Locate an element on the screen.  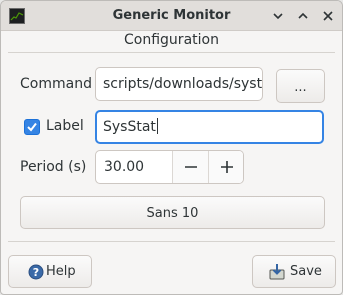
command-input: scripts/downloads/systat is located at coordinates (179, 84).